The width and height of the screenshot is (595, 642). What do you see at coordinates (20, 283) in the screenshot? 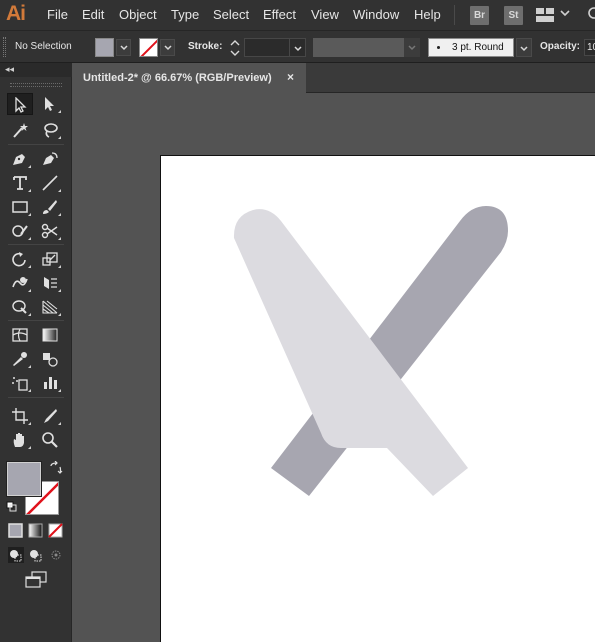
I see `warp-tool` at bounding box center [20, 283].